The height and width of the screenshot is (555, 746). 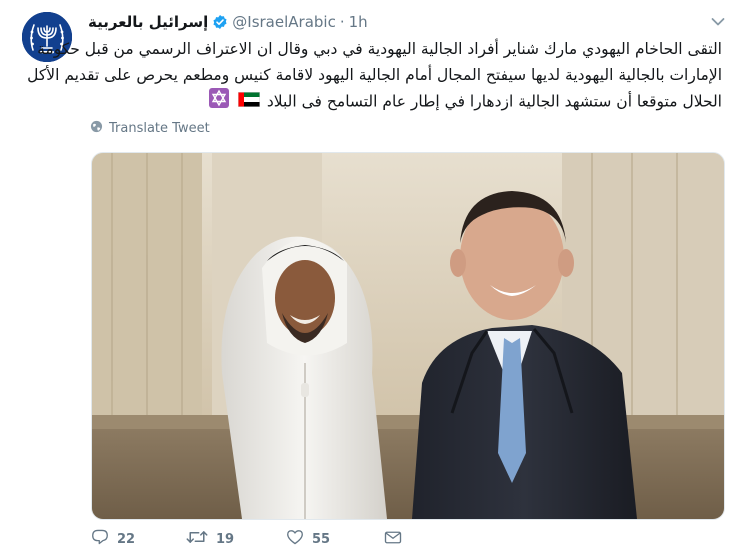 I want to click on translate-tweet-label: Translate Tweet, so click(x=159, y=128).